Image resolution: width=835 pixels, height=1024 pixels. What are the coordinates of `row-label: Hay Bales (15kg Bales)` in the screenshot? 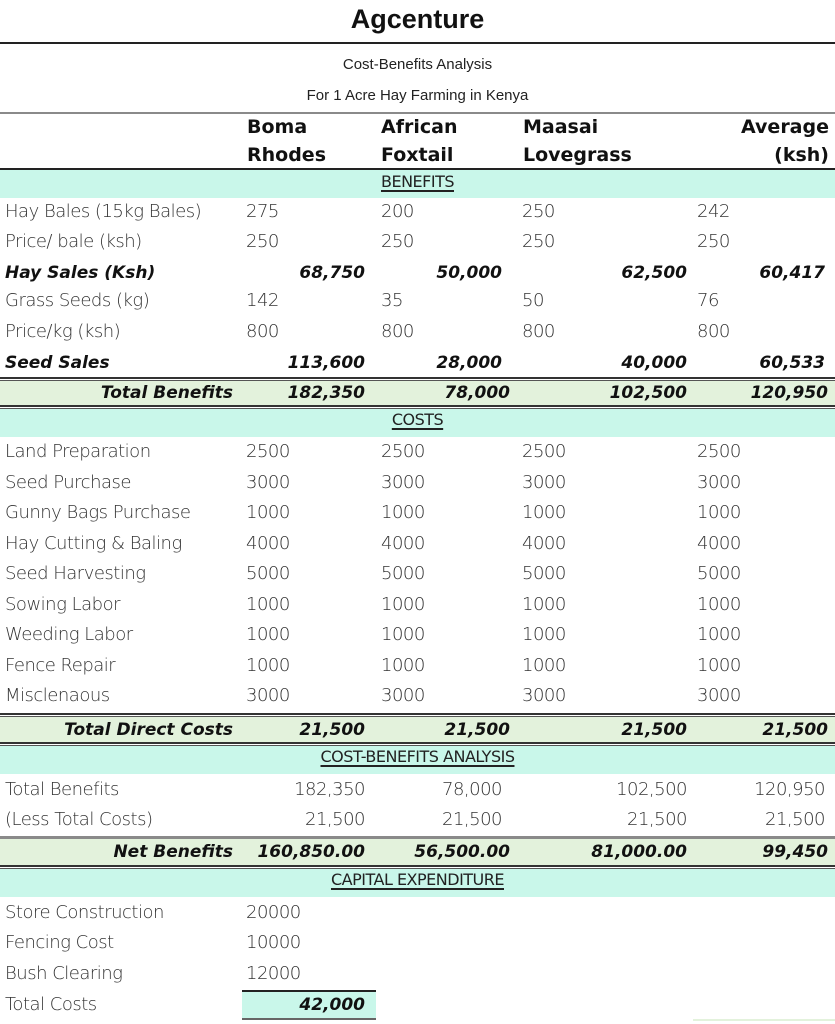 It's located at (103, 211).